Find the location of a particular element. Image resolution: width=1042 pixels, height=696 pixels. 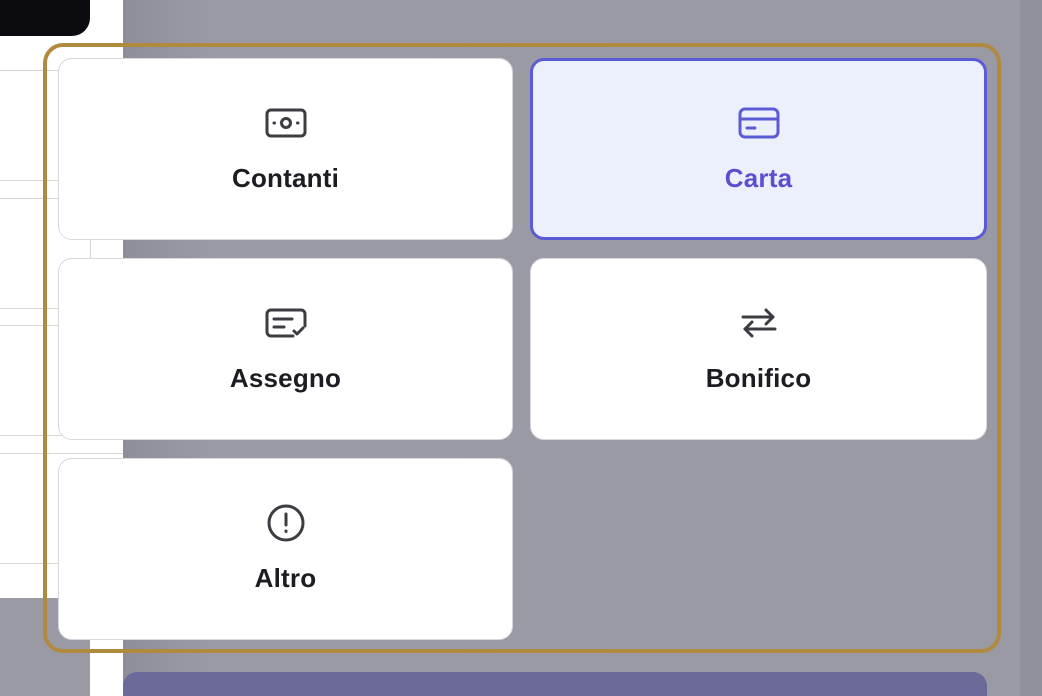

payment-option-label: Altro is located at coordinates (285, 577).